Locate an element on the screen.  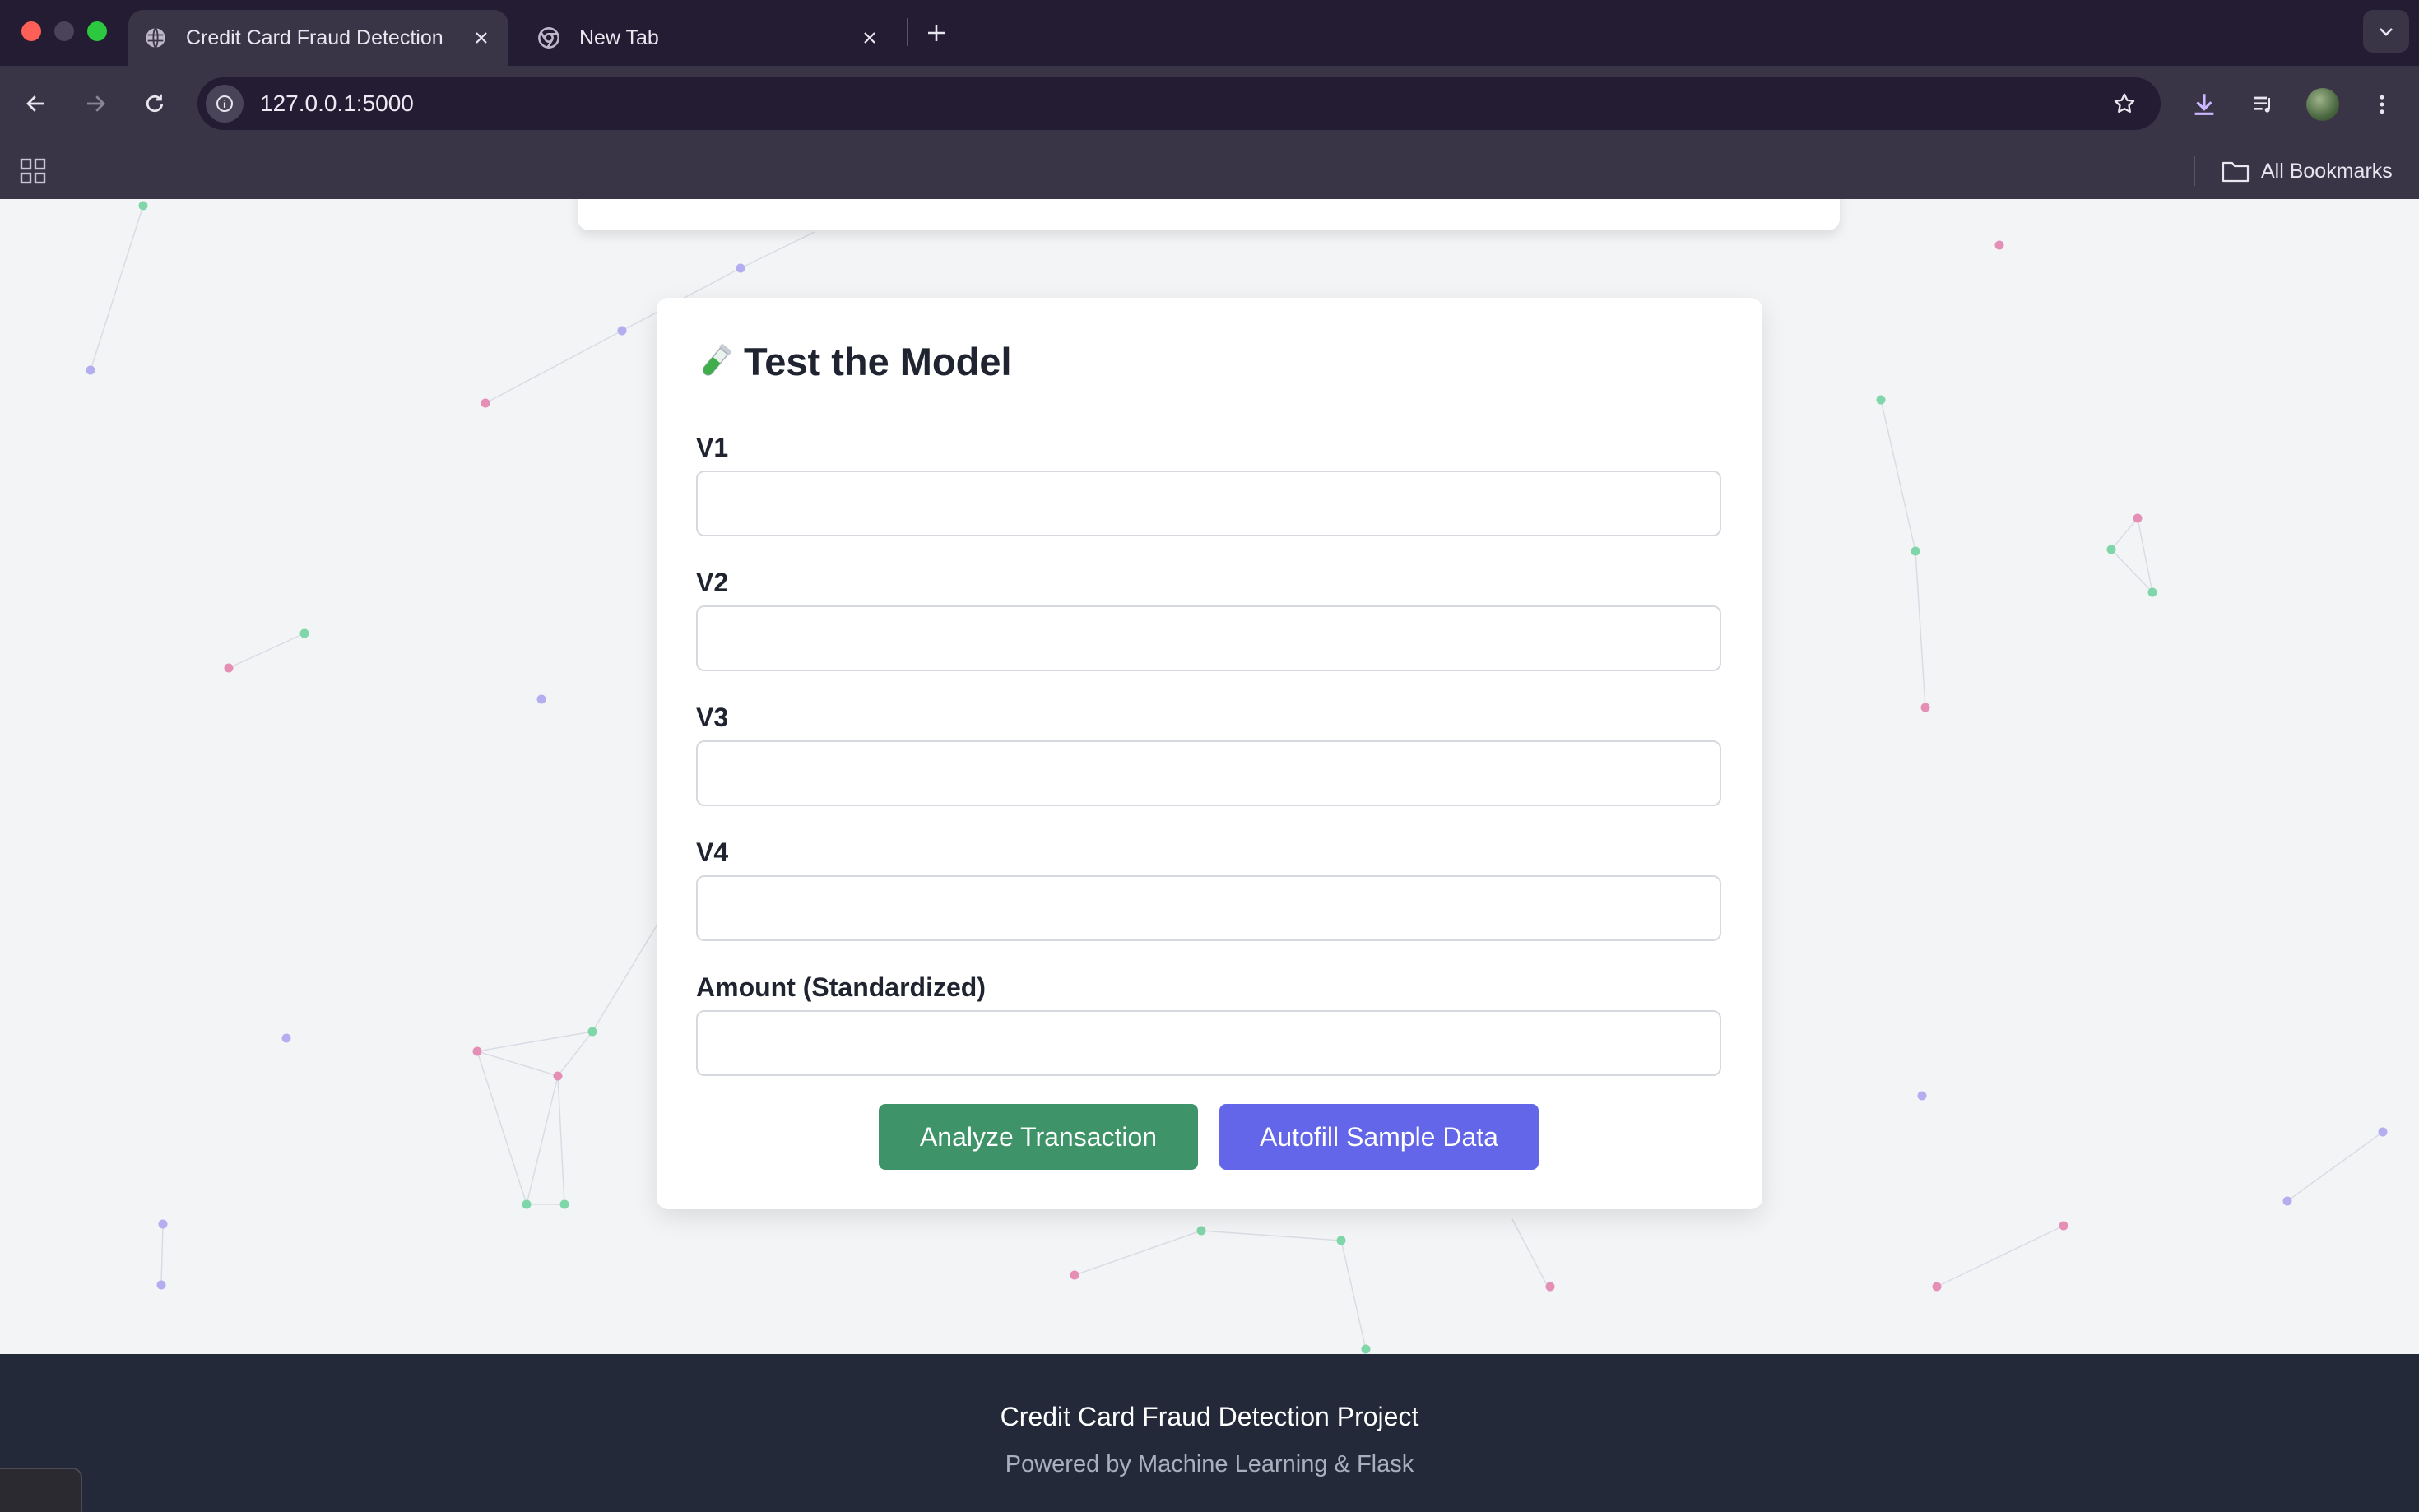
amount-input is located at coordinates (1208, 1043).